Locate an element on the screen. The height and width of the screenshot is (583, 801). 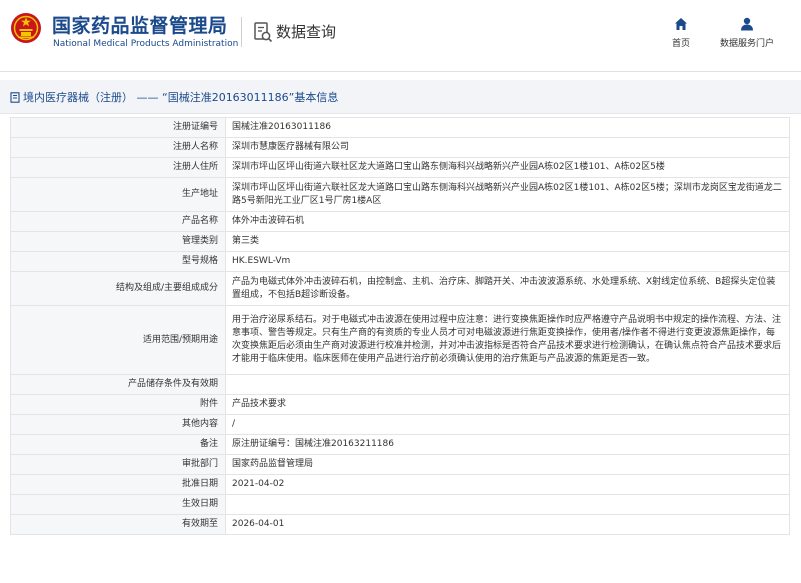
detail-label: 注册证编号 is located at coordinates (118, 127).